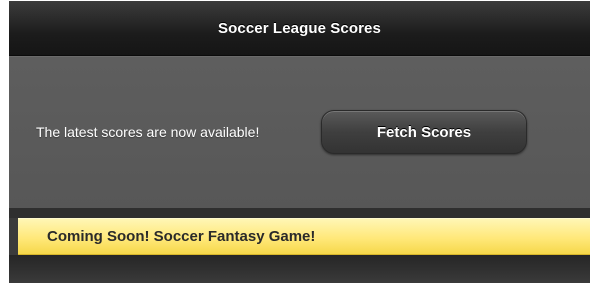 Image resolution: width=590 pixels, height=283 pixels. What do you see at coordinates (424, 132) in the screenshot?
I see `fetch-scores-button: Fetch Scores` at bounding box center [424, 132].